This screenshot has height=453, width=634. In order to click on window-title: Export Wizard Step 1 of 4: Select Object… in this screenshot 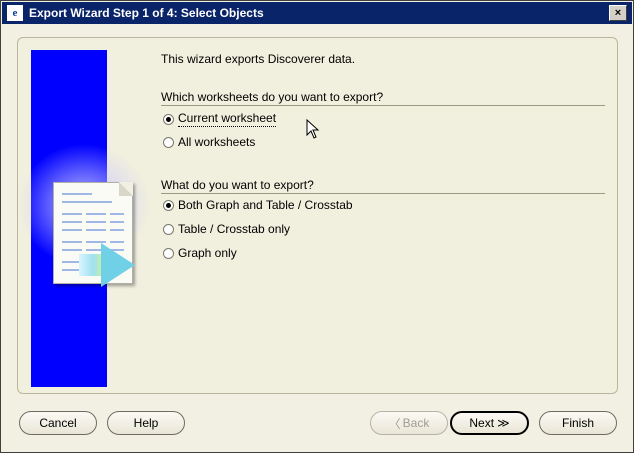, I will do `click(146, 13)`.